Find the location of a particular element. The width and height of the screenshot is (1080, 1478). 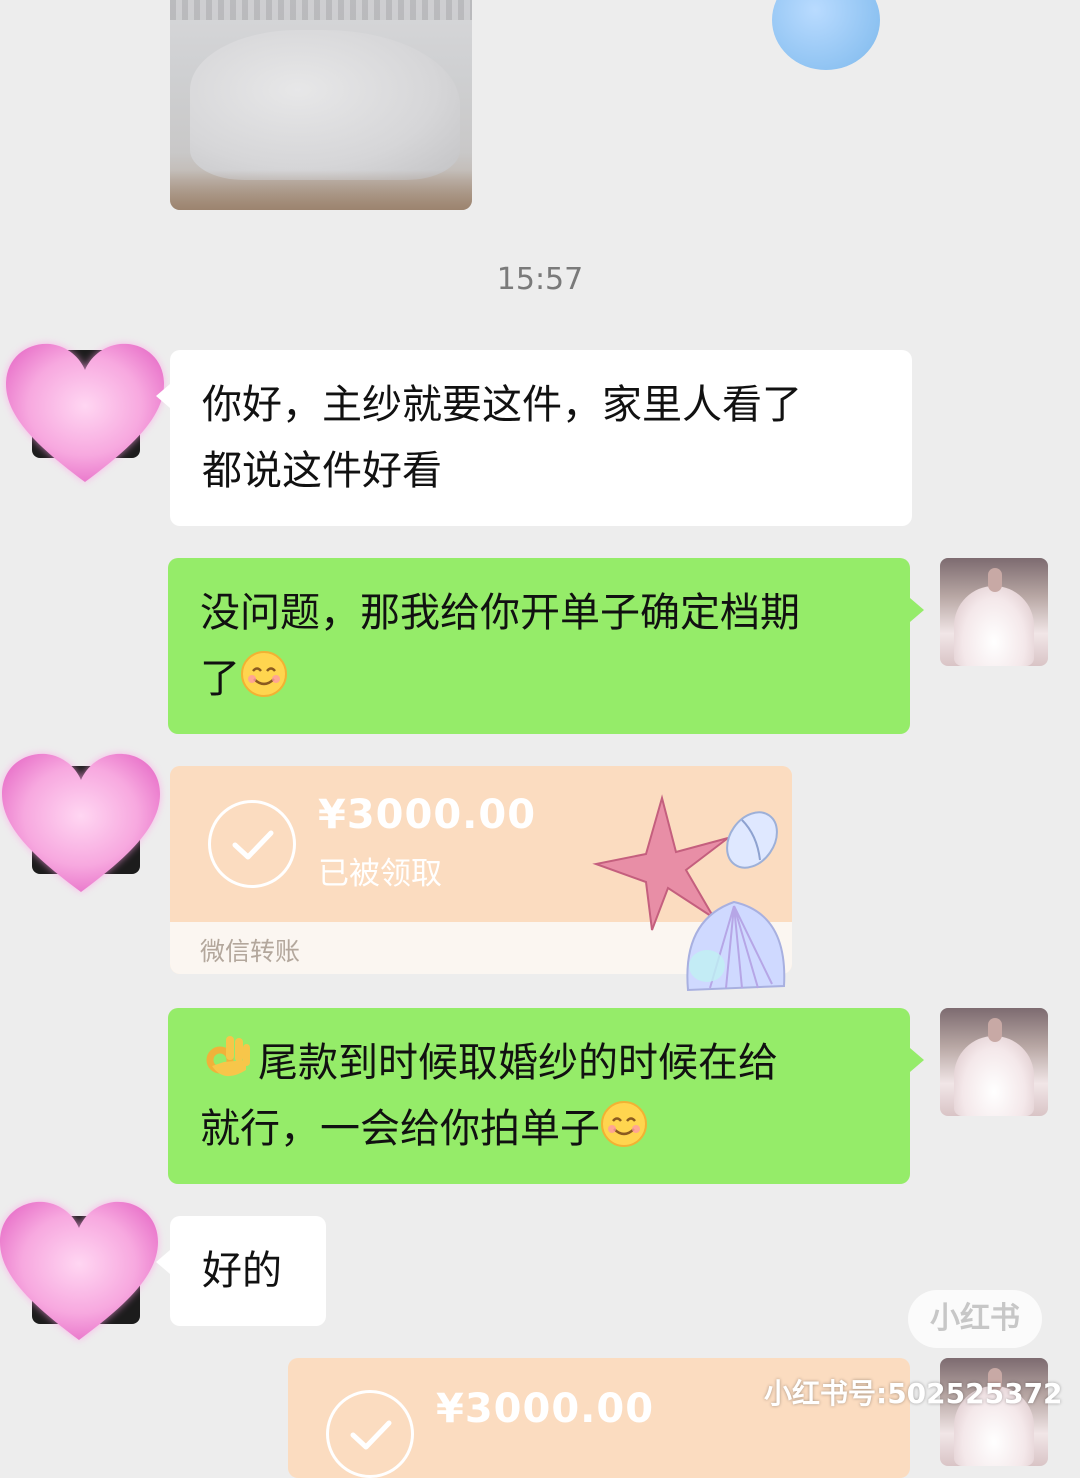

sent-message-bubble: 尾款到时候取婚纱的时候在给 就行，一会给你拍单子 is located at coordinates (546, 1096).